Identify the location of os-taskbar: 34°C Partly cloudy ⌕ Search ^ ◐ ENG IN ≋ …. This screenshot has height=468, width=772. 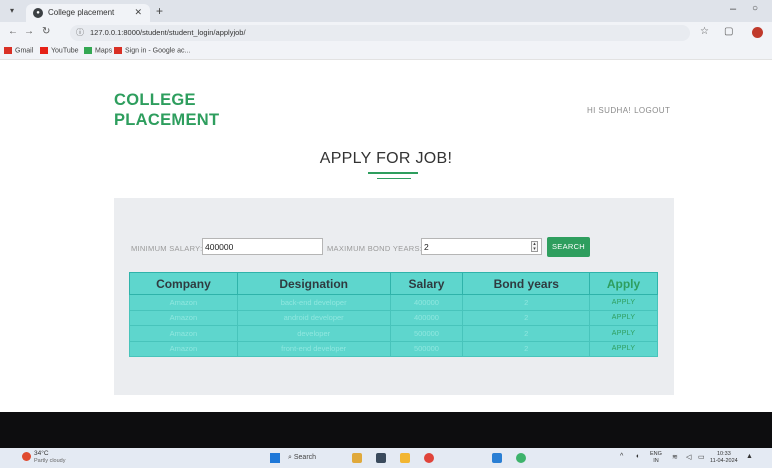
(386, 458).